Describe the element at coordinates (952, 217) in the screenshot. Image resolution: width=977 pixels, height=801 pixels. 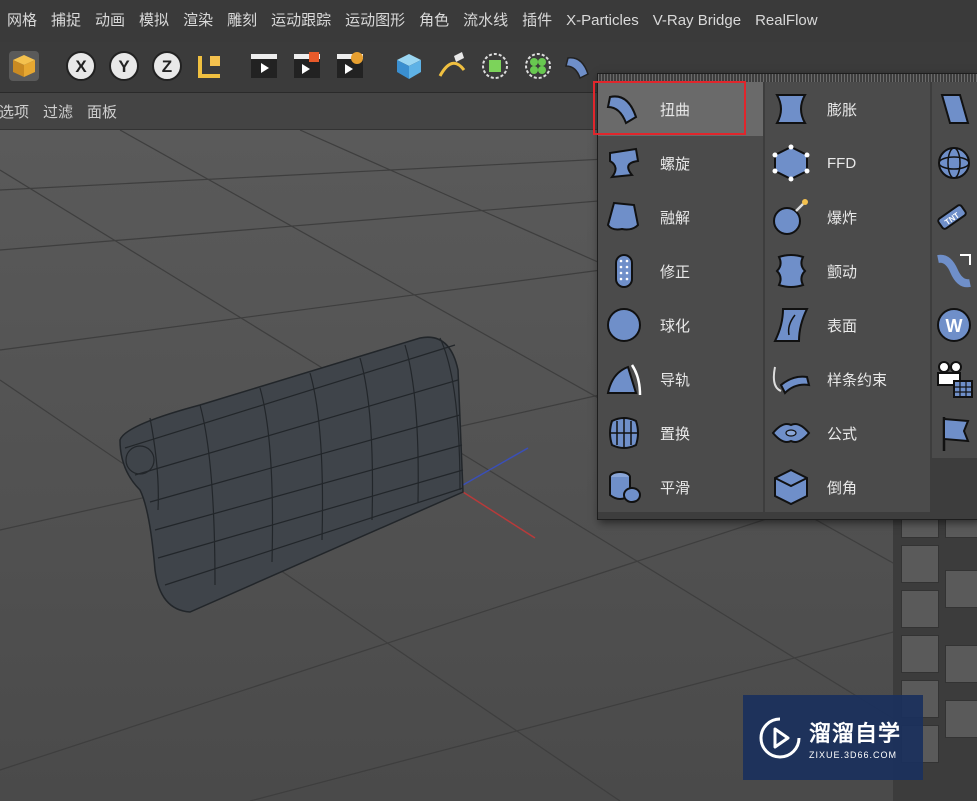
I see `deformer-tnt-item: TNT` at that location.